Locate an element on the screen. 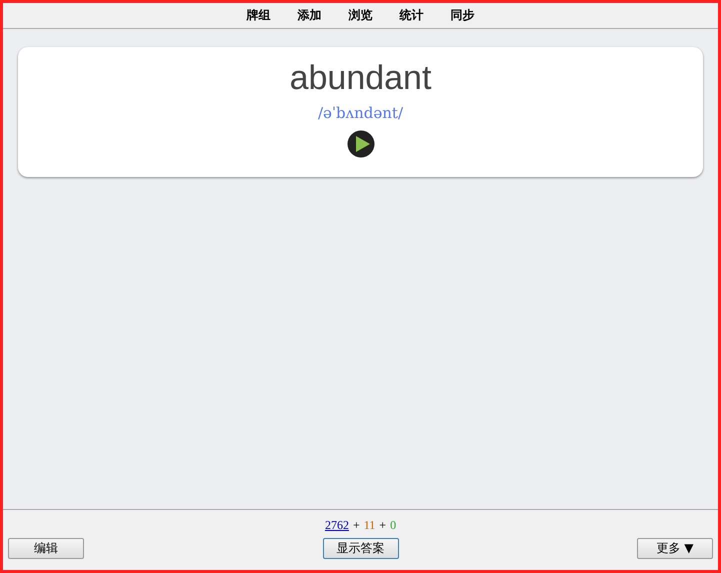 This screenshot has height=573, width=721. menu-item: 同步 is located at coordinates (462, 15).